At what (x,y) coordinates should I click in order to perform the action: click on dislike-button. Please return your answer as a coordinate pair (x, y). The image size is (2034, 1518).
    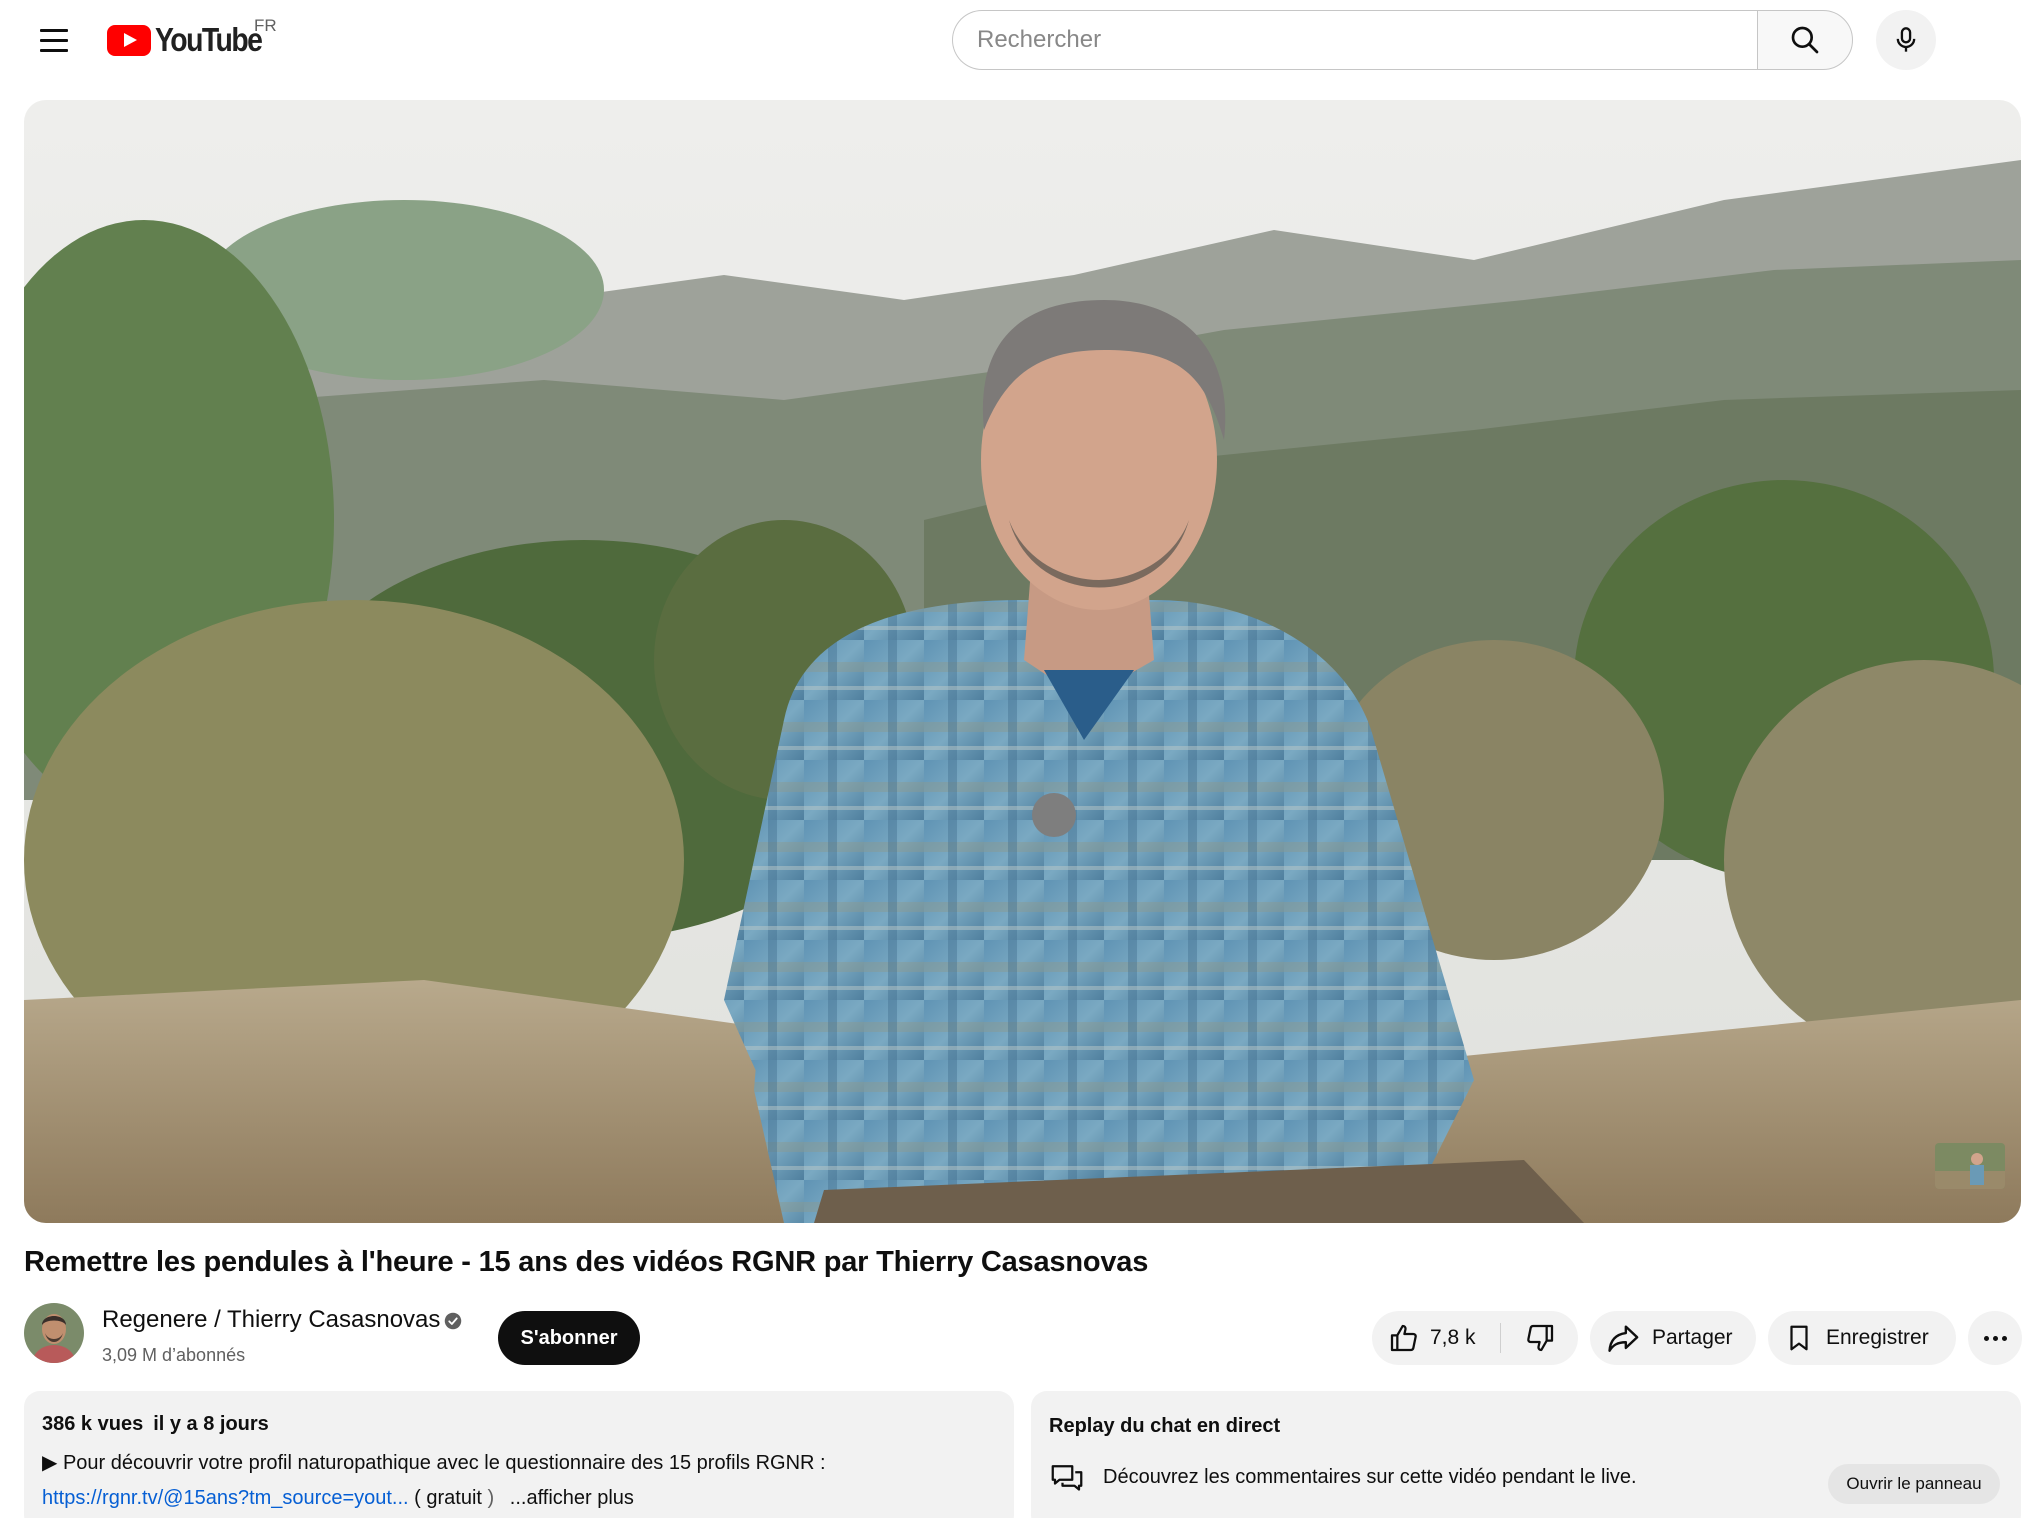
    Looking at the image, I should click on (1539, 1338).